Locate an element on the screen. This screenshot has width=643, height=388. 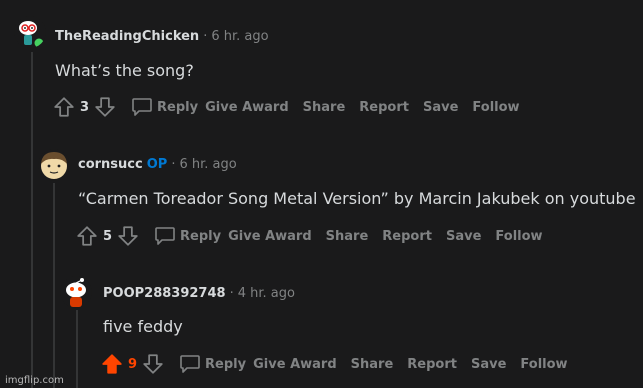
vote-score: 9 is located at coordinates (133, 364).